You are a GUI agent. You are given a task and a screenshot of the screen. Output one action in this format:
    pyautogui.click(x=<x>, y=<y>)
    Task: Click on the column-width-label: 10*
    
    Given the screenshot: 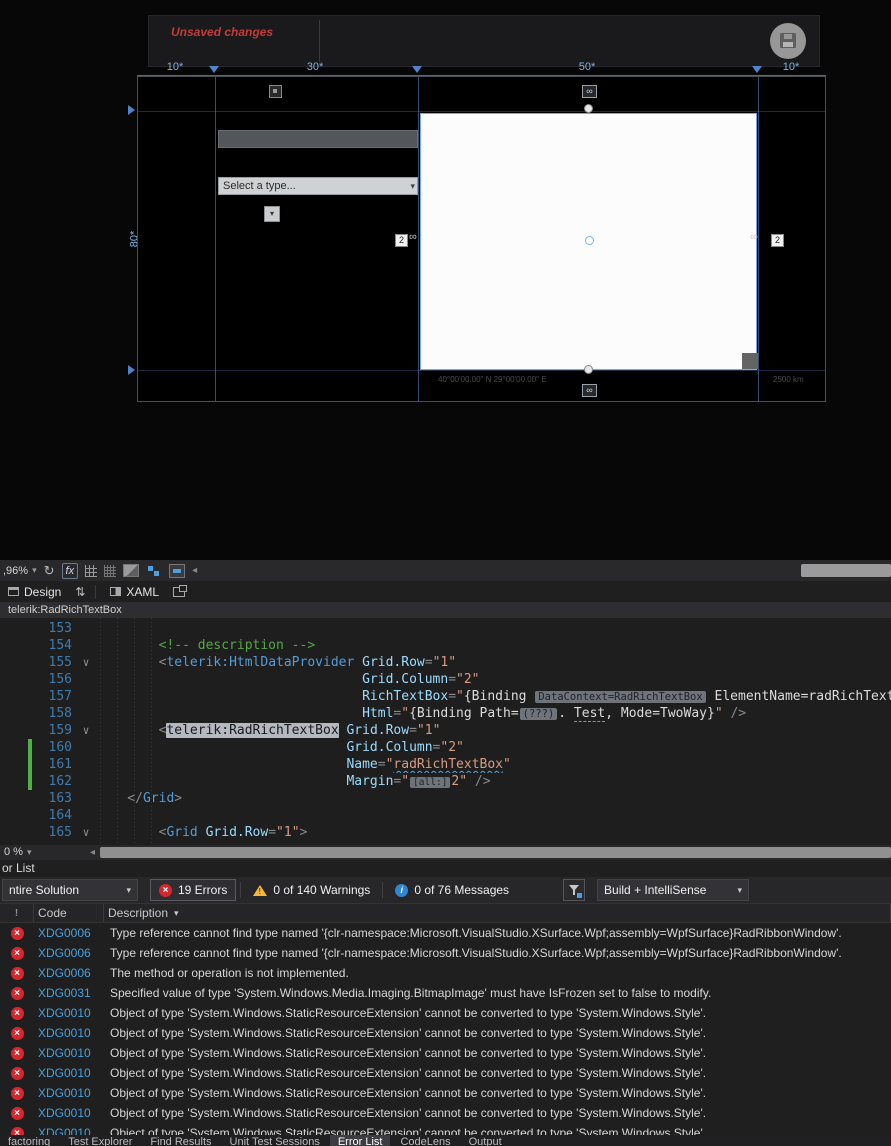 What is the action you would take?
    pyautogui.click(x=791, y=67)
    